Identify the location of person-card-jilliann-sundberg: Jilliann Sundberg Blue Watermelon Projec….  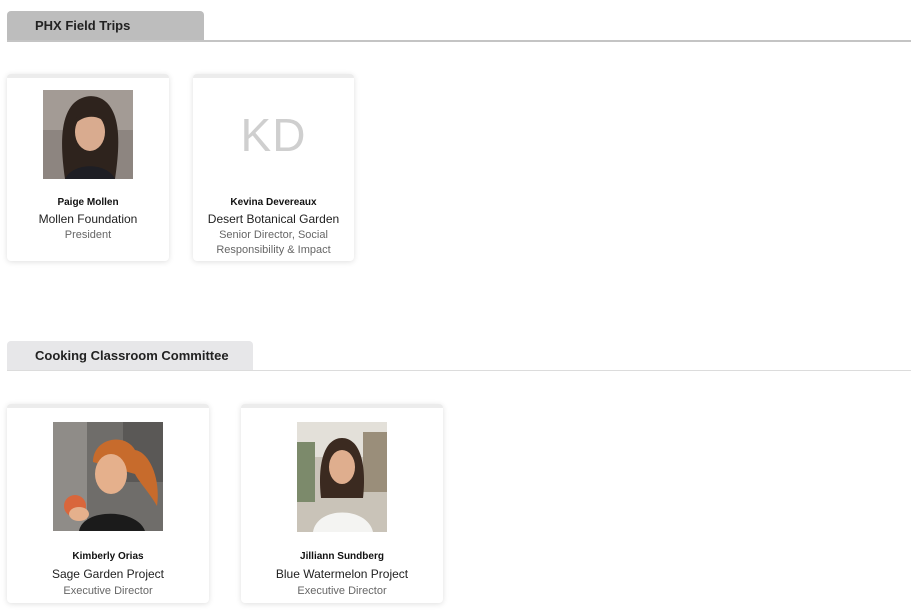
(342, 503).